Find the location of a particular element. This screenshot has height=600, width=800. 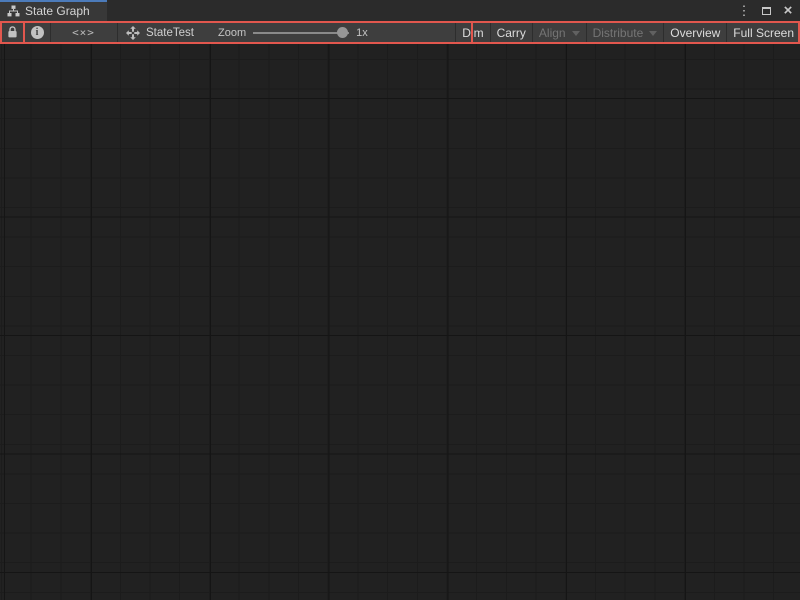

active-state-selector: StateTest is located at coordinates (160, 32).